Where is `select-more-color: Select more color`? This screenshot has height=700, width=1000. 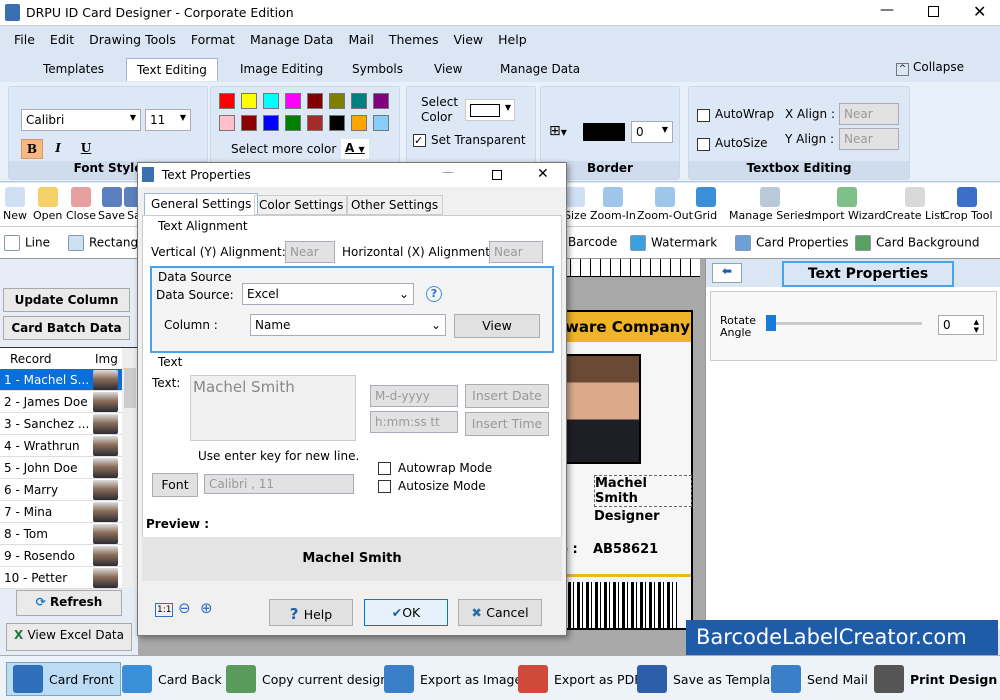 select-more-color: Select more color is located at coordinates (283, 149).